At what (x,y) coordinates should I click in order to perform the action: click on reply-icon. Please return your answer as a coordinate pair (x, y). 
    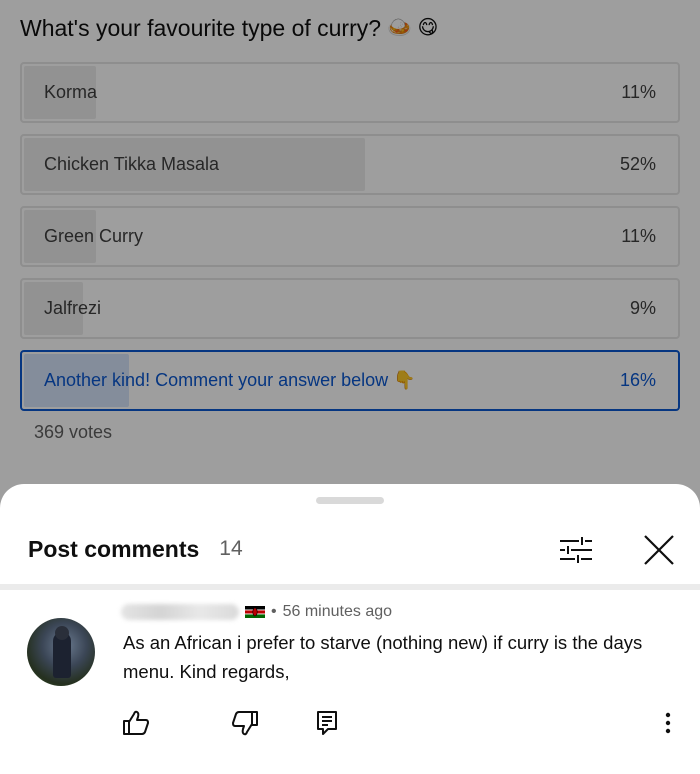
    Looking at the image, I should click on (327, 723).